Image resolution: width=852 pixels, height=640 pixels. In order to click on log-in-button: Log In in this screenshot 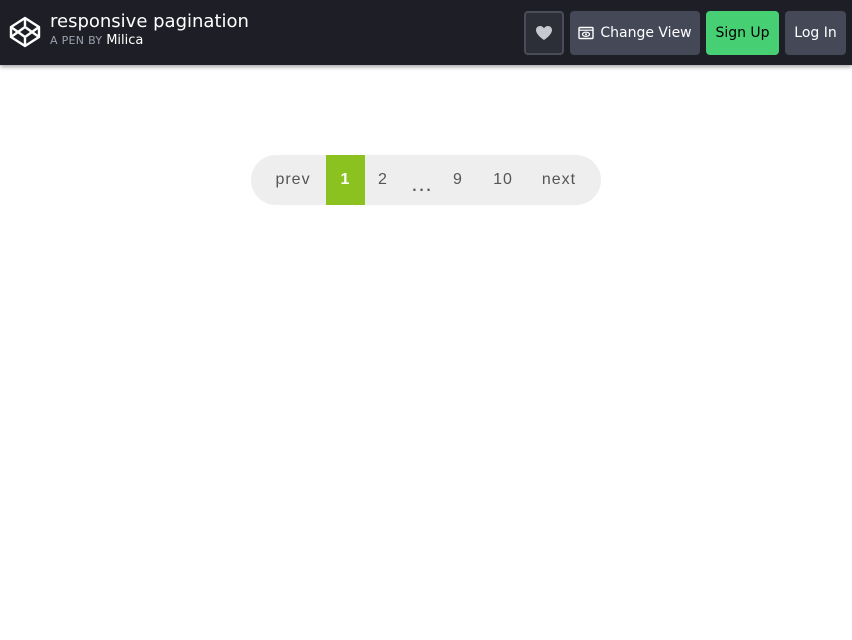, I will do `click(815, 33)`.